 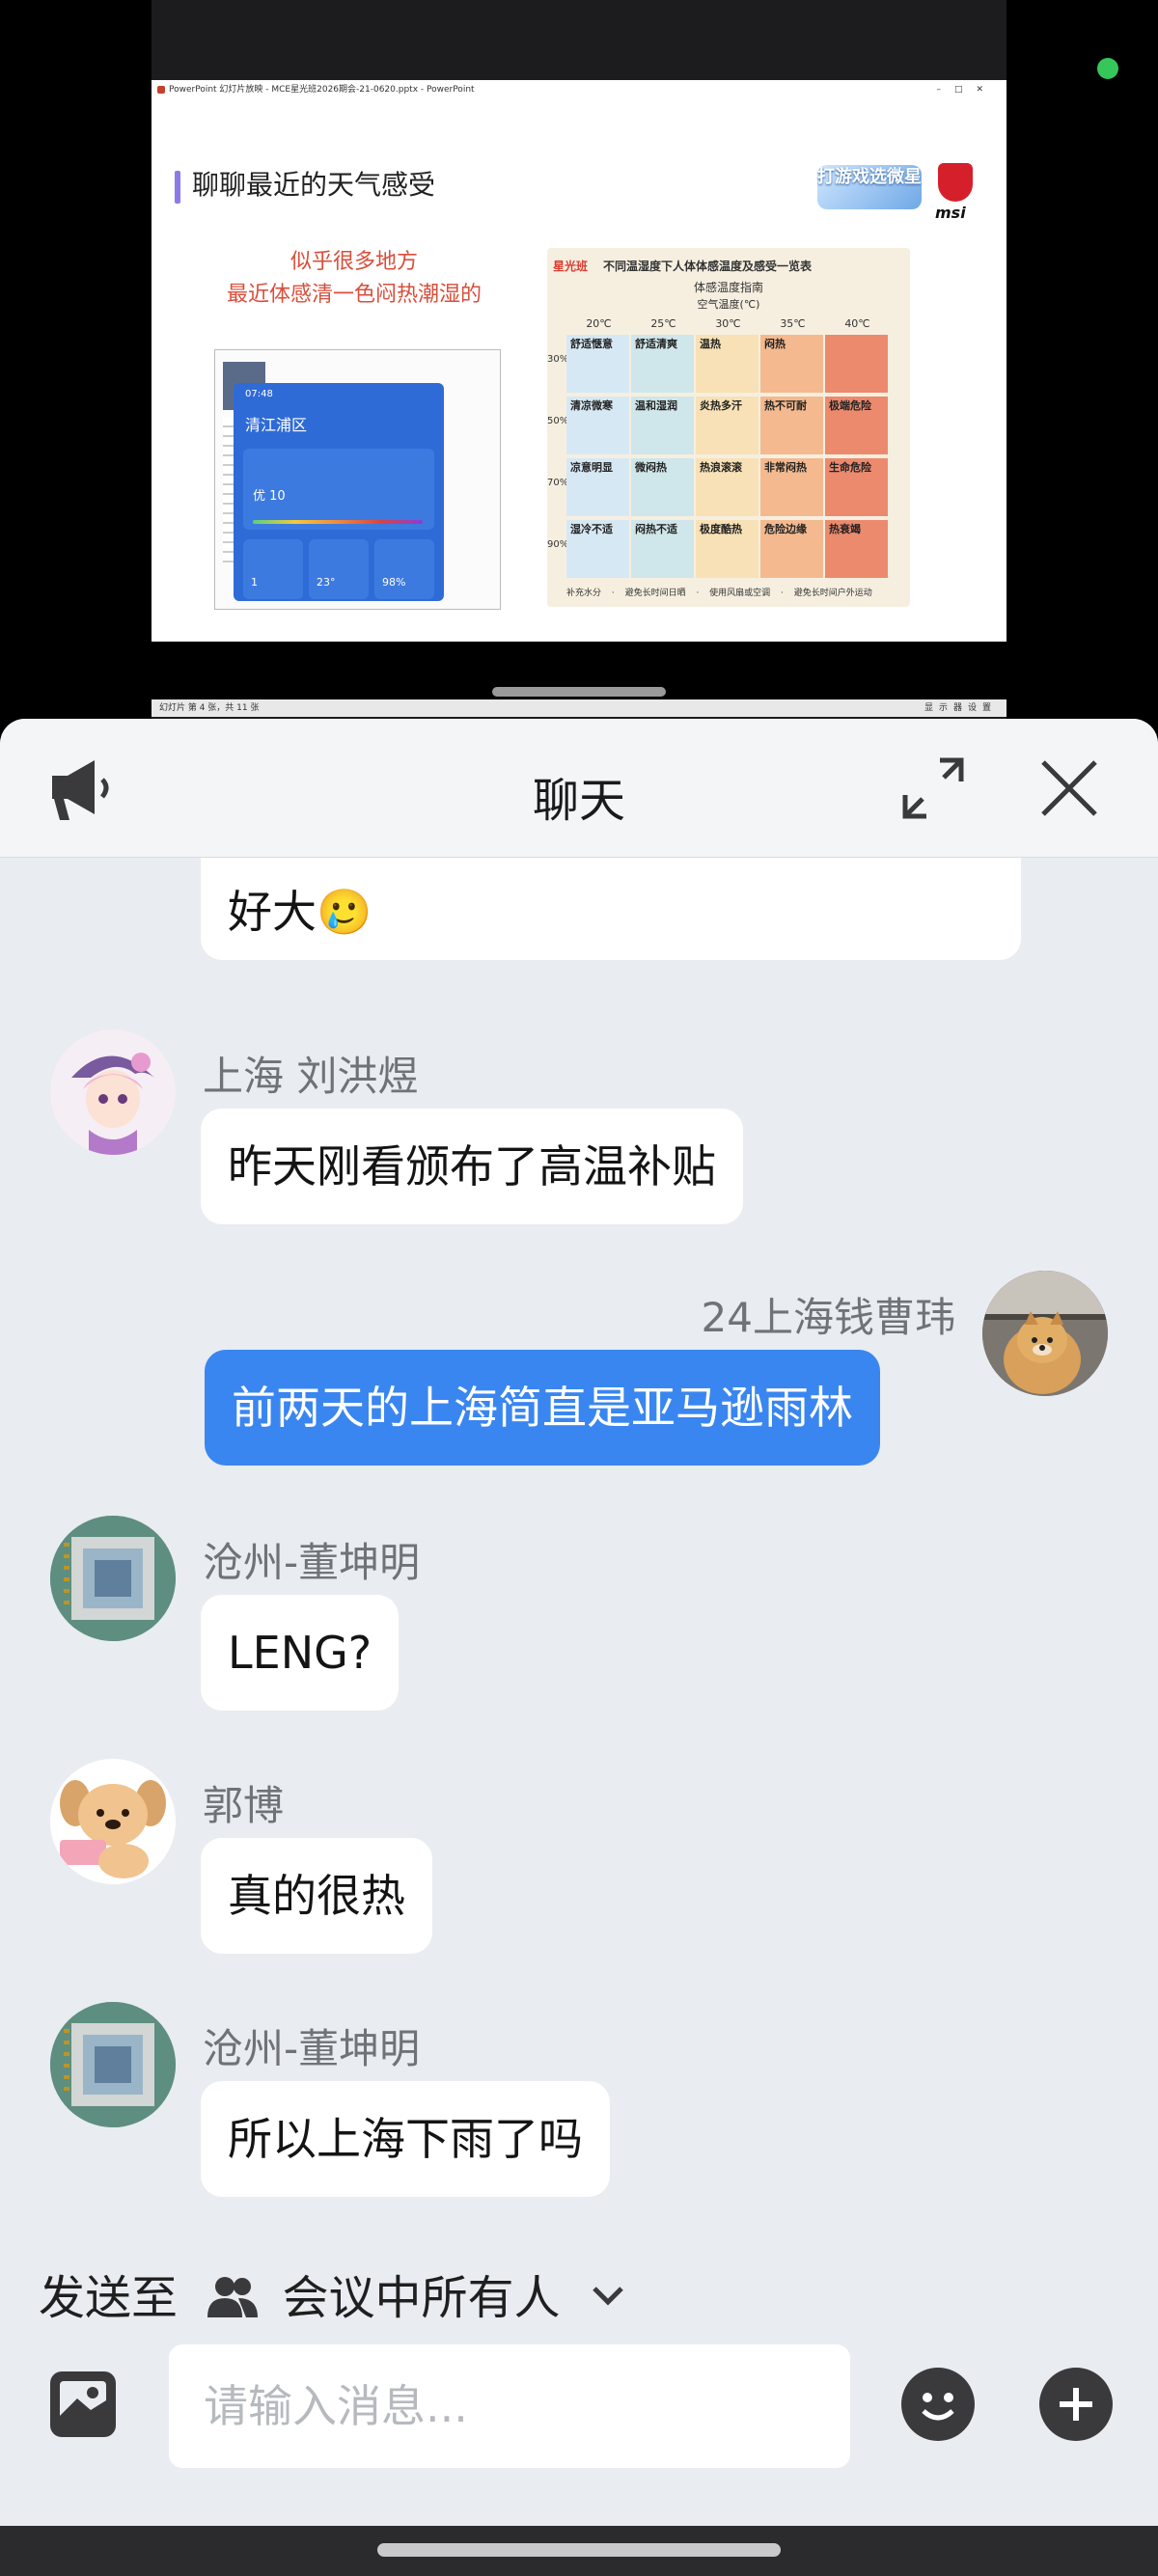 I want to click on home-indicator, so click(x=579, y=2550).